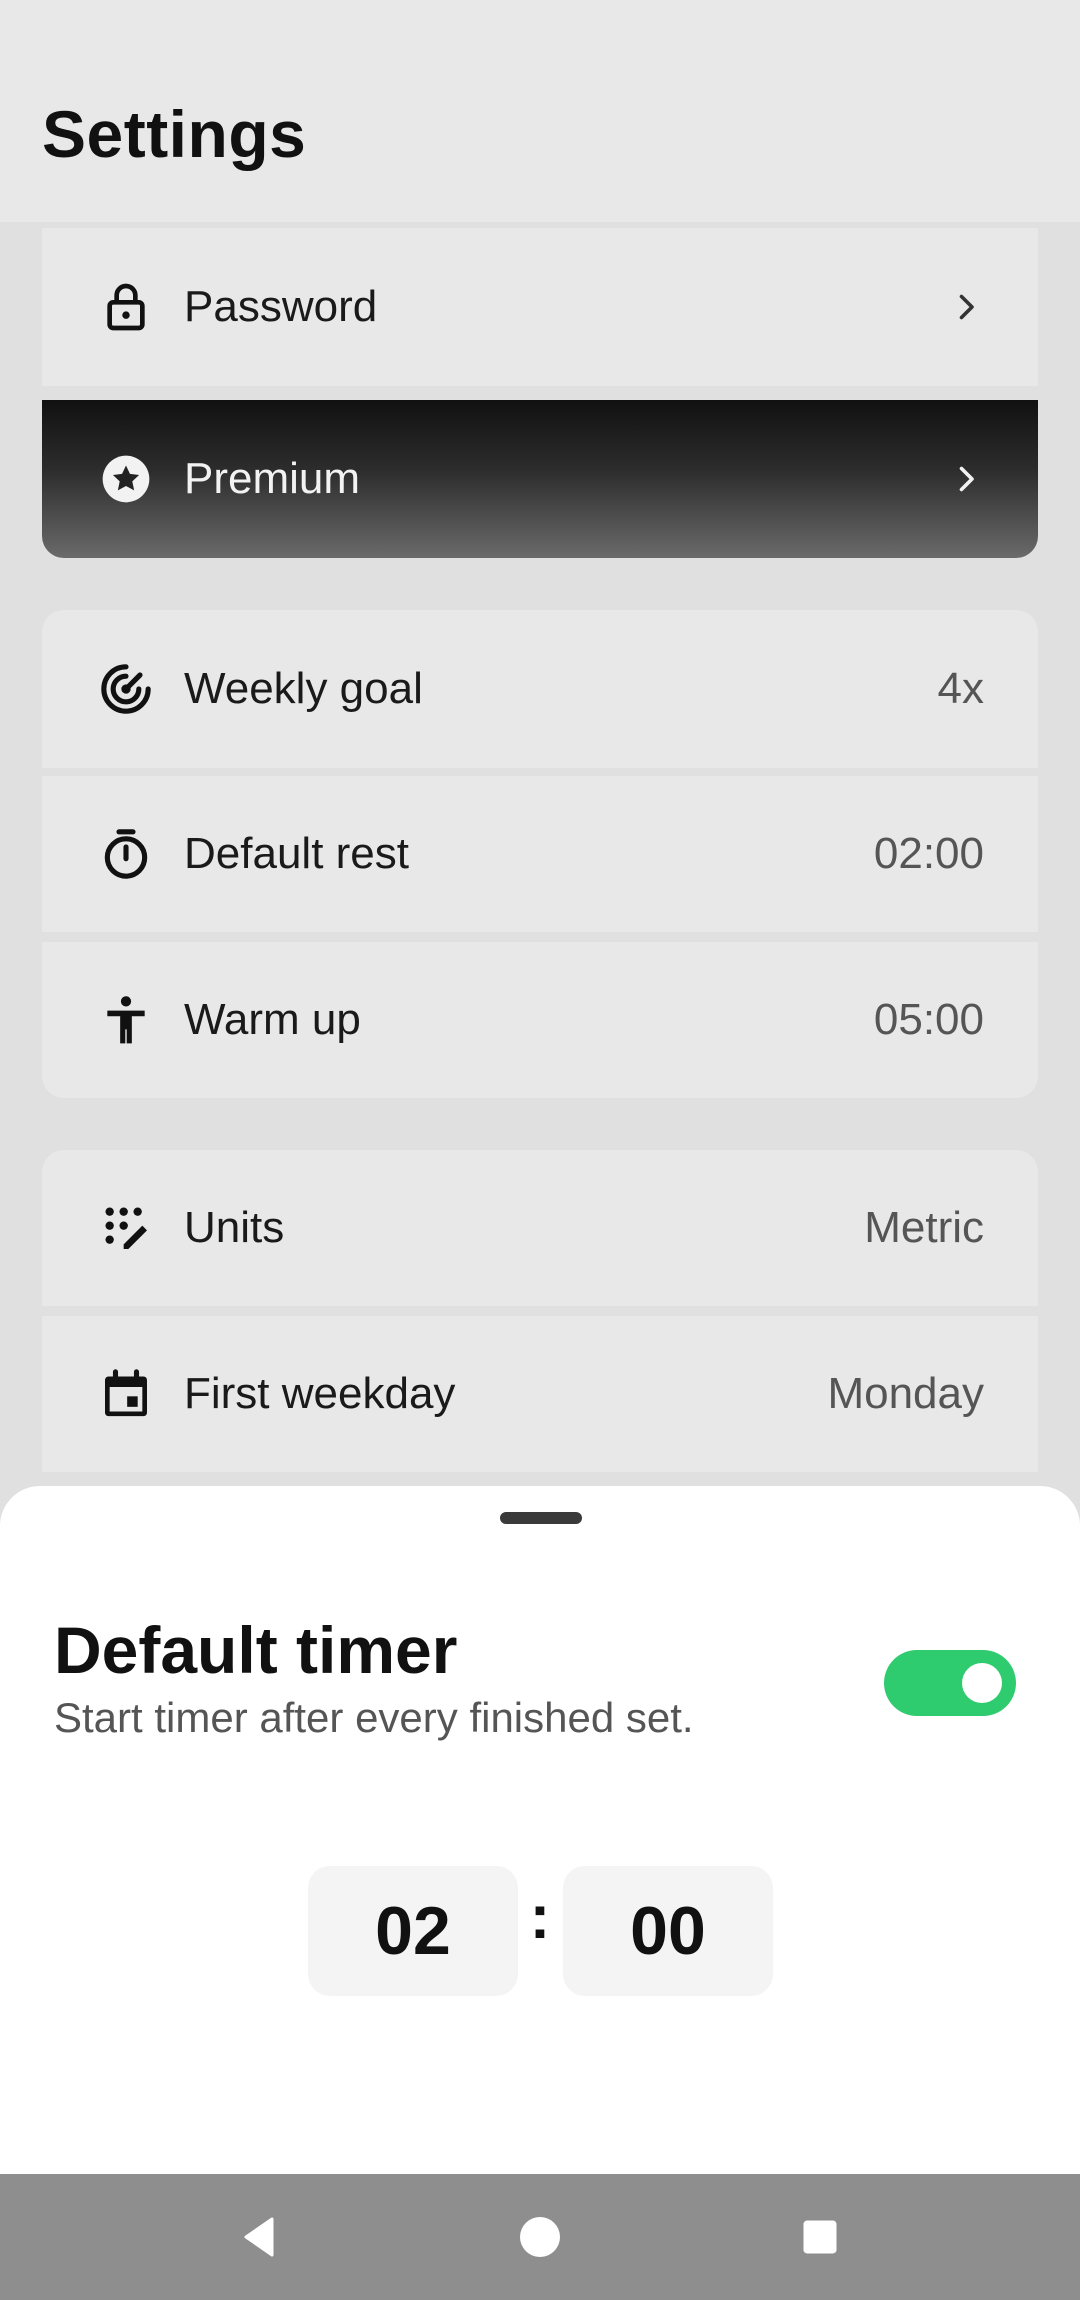  Describe the element at coordinates (540, 307) in the screenshot. I see `settings-row-password: Password` at that location.